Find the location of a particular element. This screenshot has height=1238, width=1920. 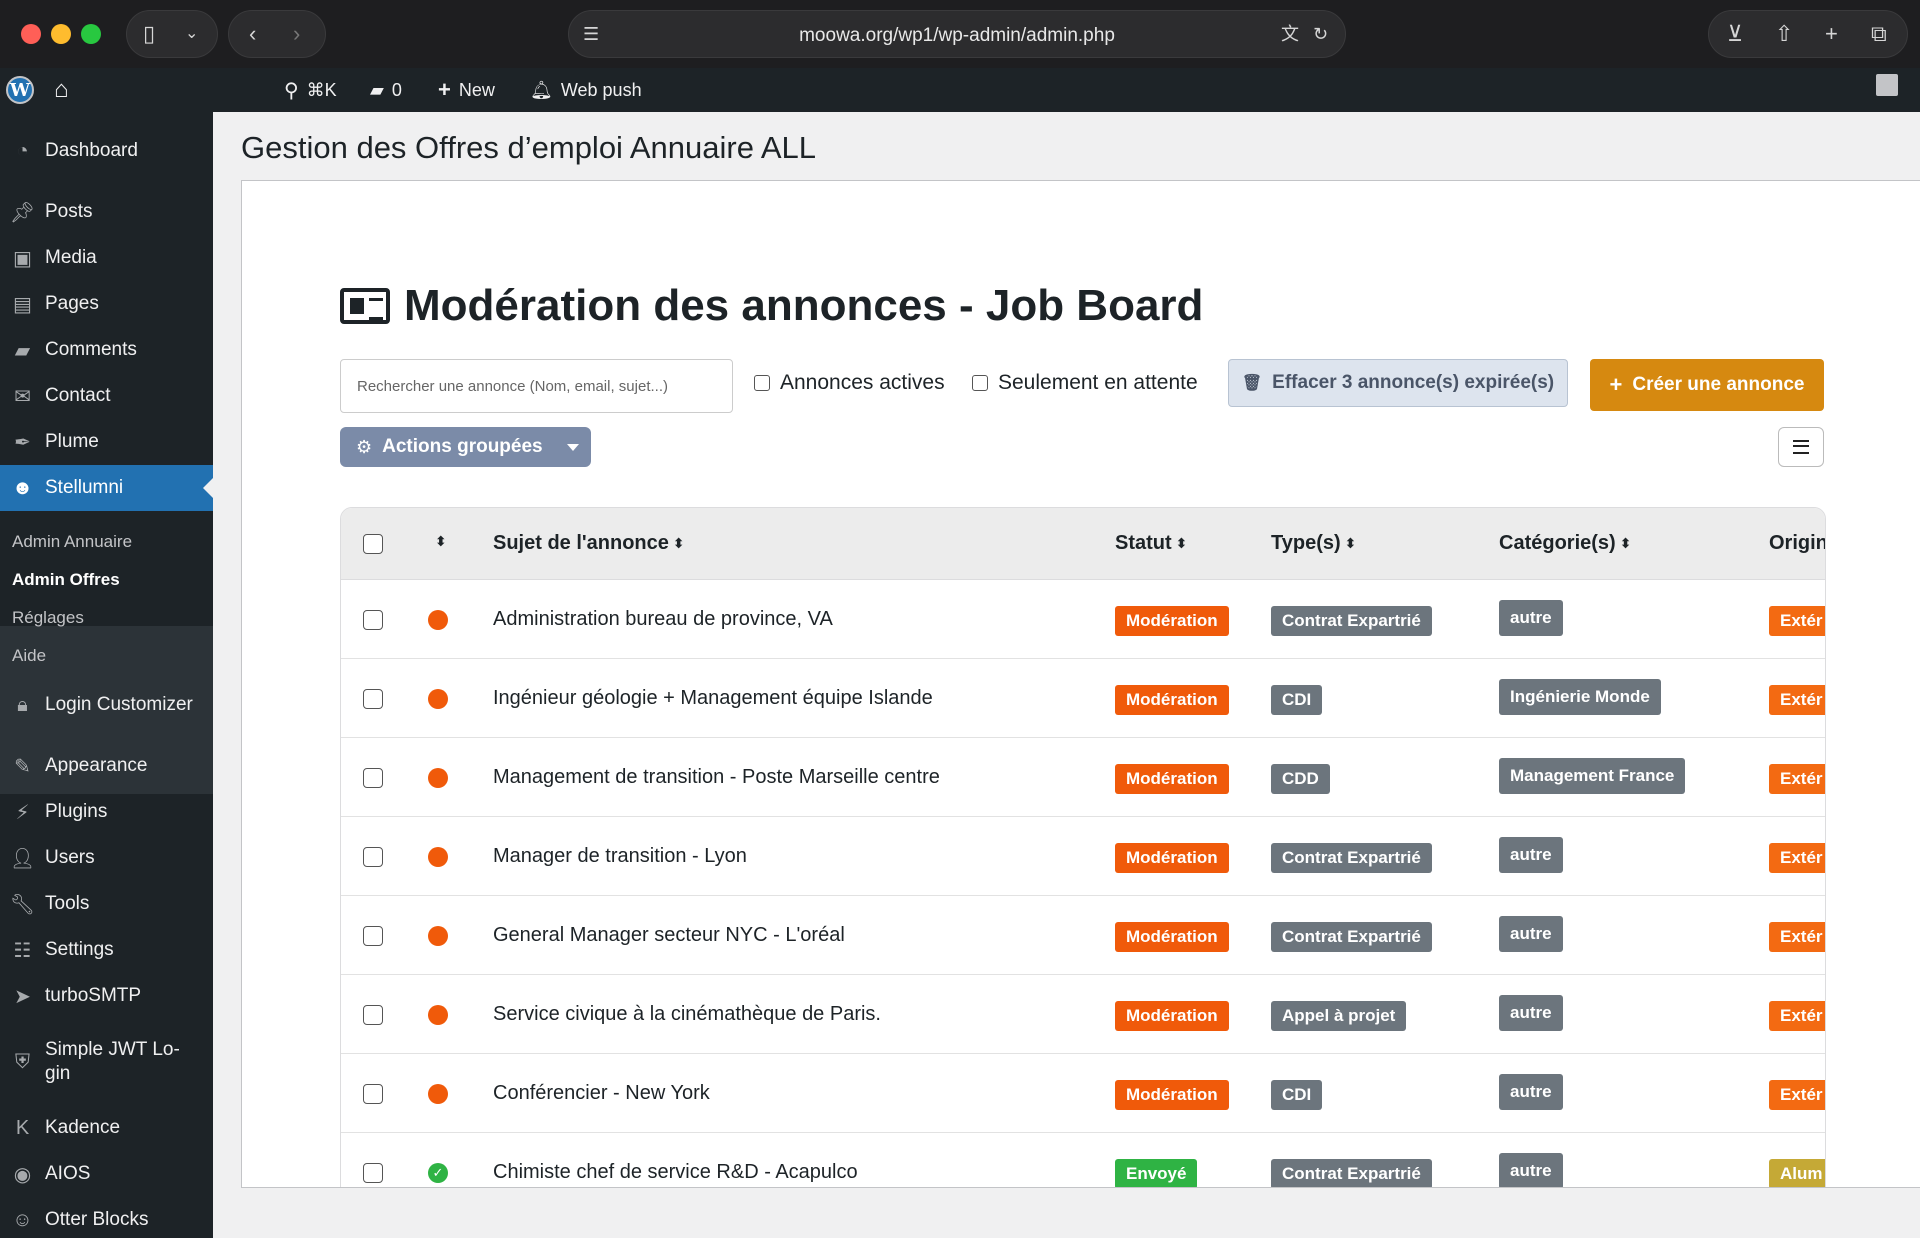

sidebar-item-simple-jwt-lo-gin: ⛨ Simple JWT Lo-gin is located at coordinates (106, 1062).